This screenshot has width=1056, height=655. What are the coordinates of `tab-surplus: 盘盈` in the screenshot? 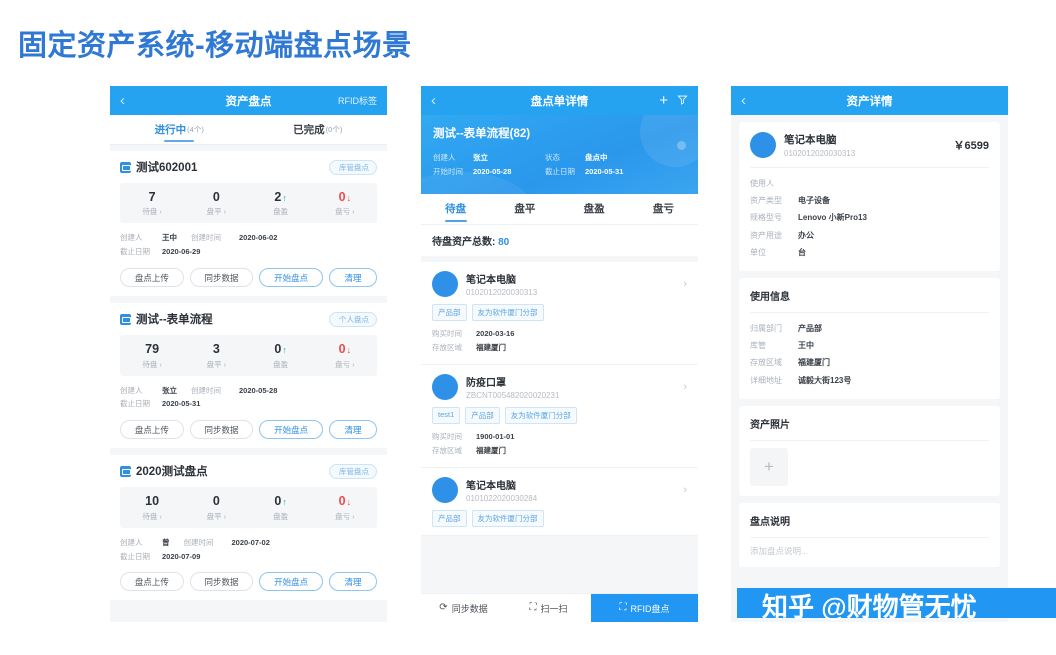 It's located at (594, 209).